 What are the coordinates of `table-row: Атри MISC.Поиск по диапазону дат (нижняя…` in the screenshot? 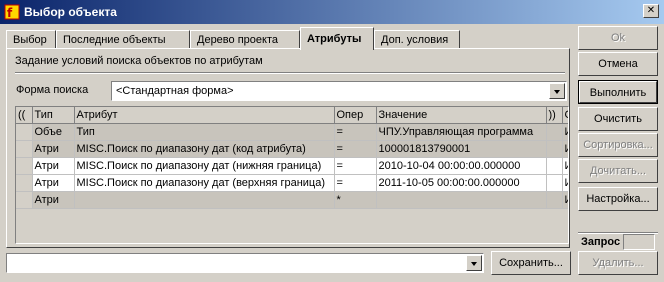 It's located at (292, 166).